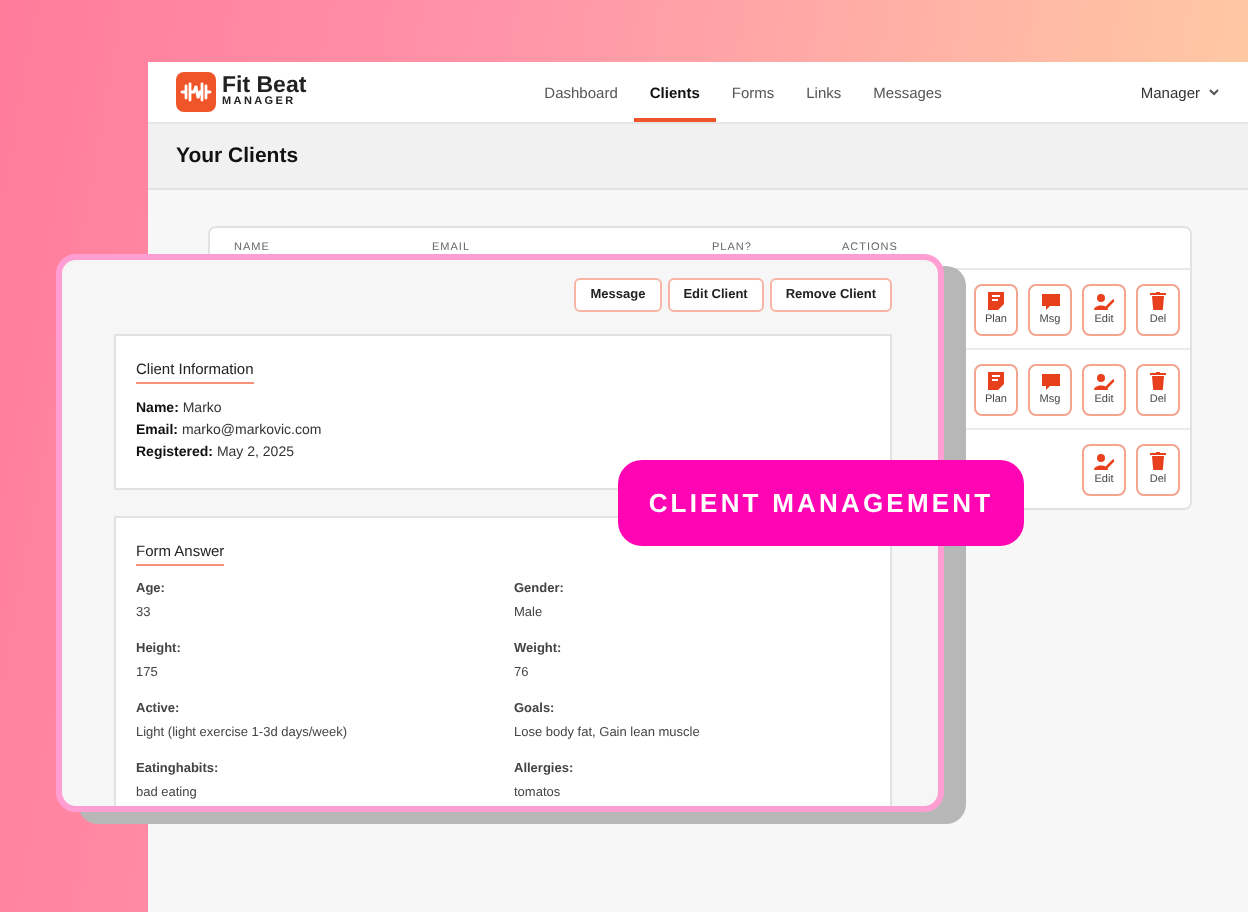  Describe the element at coordinates (237, 156) in the screenshot. I see `page-title: Your Clients` at that location.